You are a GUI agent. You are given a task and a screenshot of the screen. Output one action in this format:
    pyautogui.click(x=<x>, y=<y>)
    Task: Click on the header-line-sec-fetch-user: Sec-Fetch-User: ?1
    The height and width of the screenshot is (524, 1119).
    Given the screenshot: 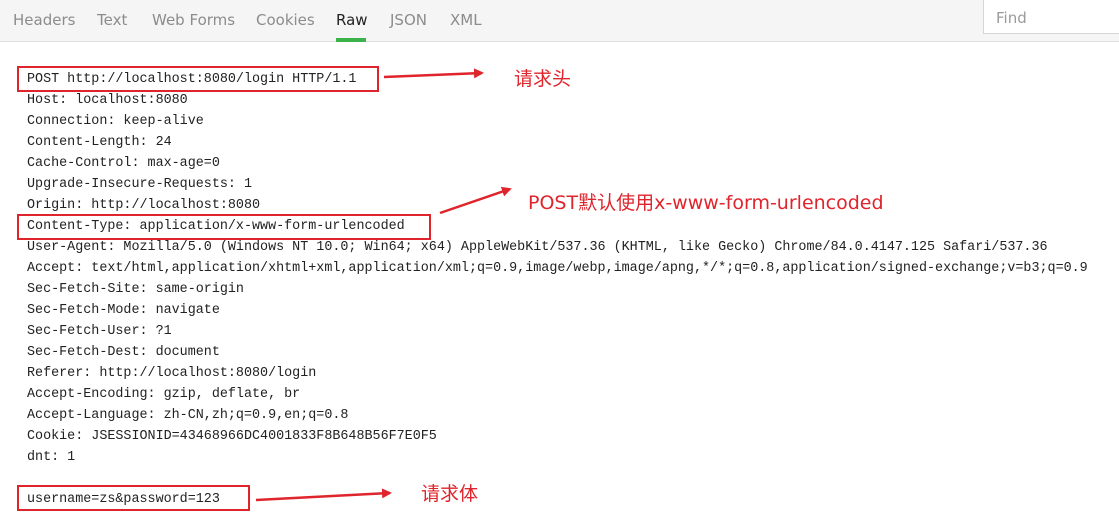 What is the action you would take?
    pyautogui.click(x=99, y=331)
    